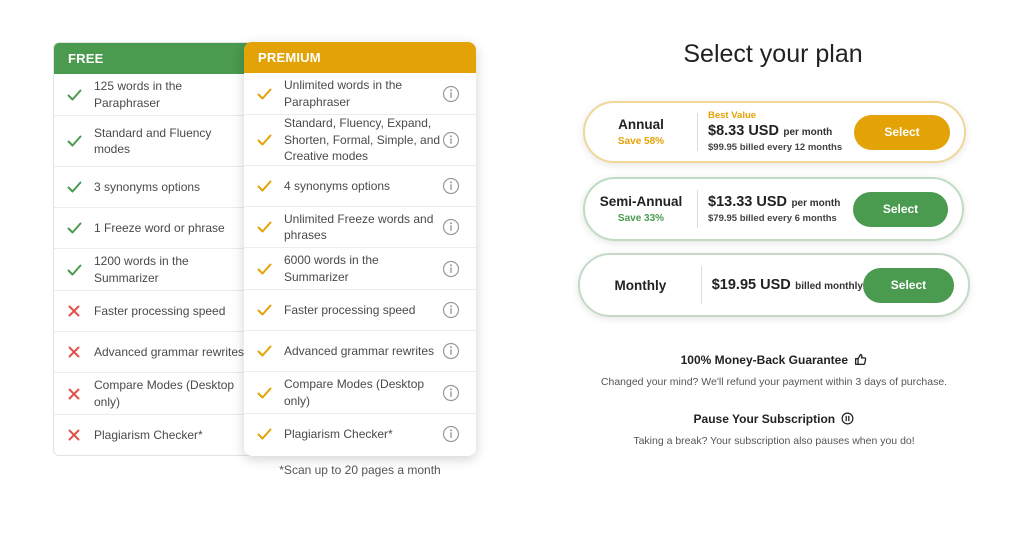  What do you see at coordinates (908, 285) in the screenshot?
I see `monthly-select-button: Select` at bounding box center [908, 285].